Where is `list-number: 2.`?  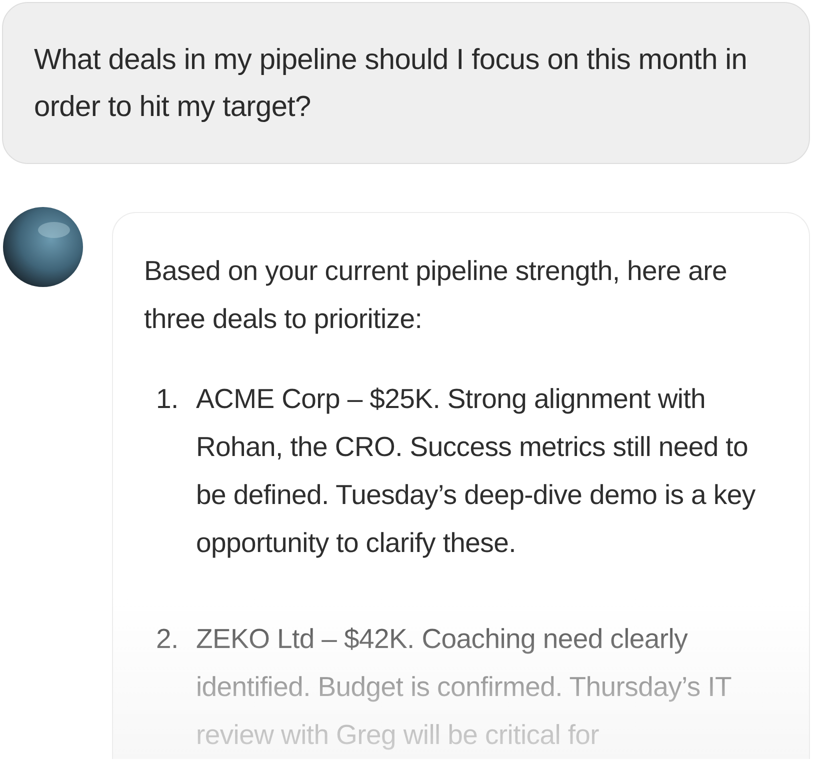
list-number: 2. is located at coordinates (168, 639).